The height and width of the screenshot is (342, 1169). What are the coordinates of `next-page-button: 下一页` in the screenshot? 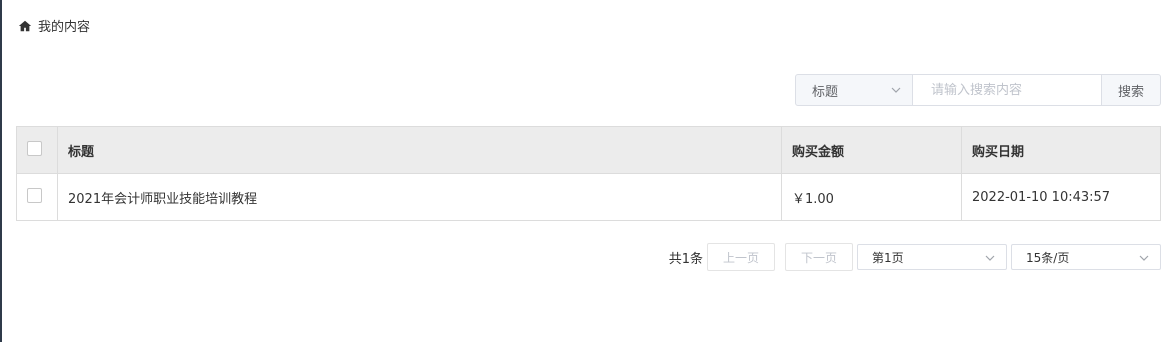 It's located at (819, 257).